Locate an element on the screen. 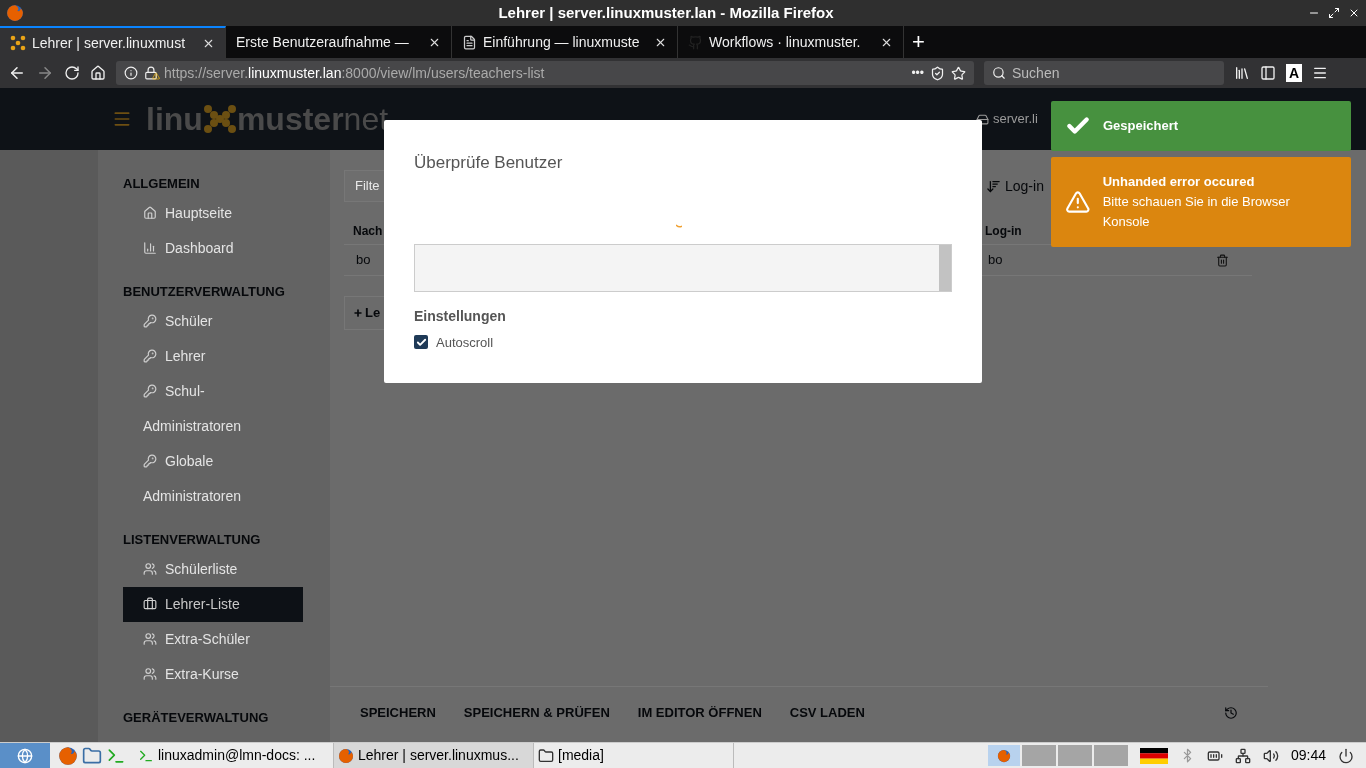 This screenshot has width=1366, height=768. sort-icon is located at coordinates (993, 186).